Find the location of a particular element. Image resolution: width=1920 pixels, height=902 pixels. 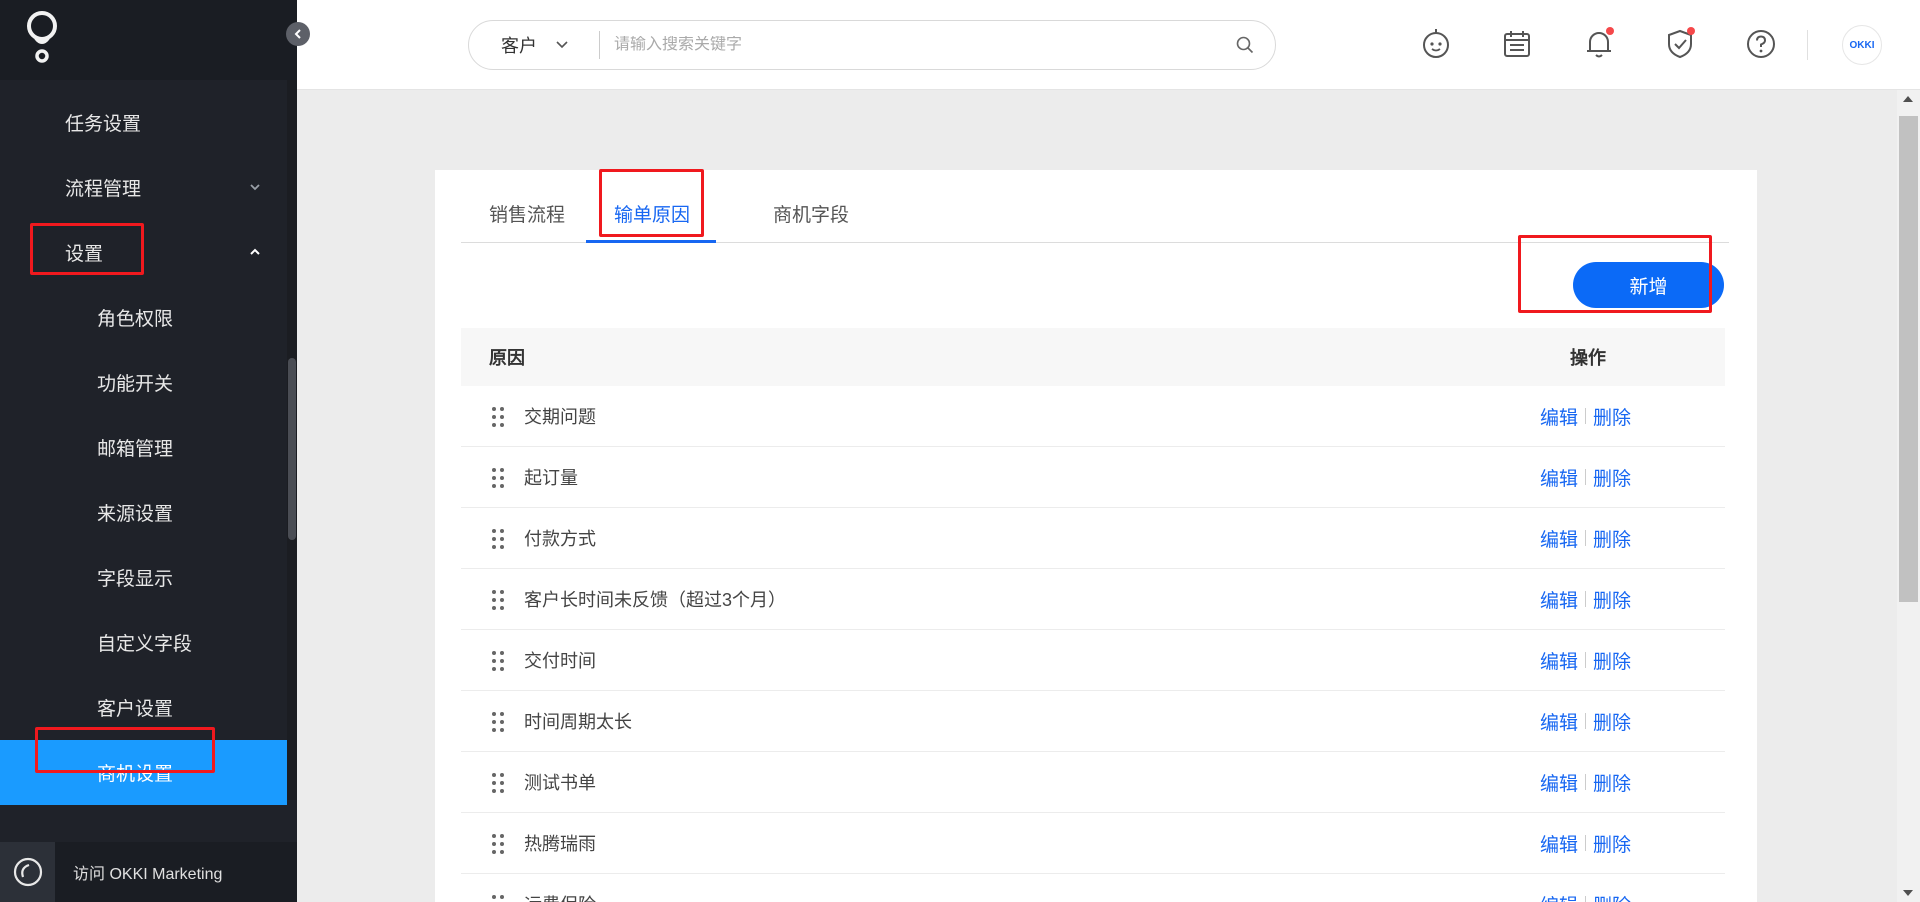

sidebar-item-task-settings: 任务设置 is located at coordinates (143, 122).